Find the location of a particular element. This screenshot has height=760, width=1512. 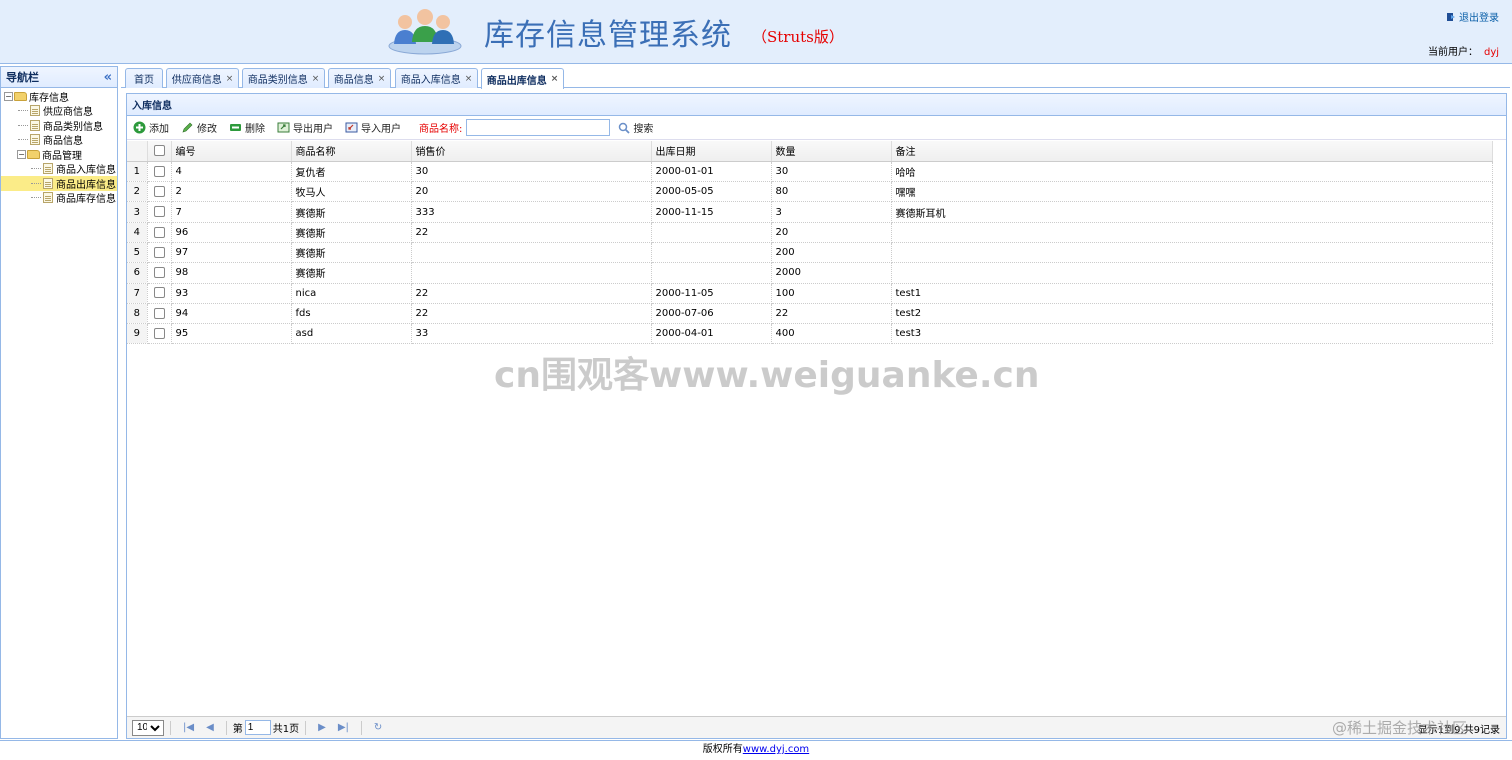

tree-item-stock-out: 商品出库信息 is located at coordinates (59, 183).